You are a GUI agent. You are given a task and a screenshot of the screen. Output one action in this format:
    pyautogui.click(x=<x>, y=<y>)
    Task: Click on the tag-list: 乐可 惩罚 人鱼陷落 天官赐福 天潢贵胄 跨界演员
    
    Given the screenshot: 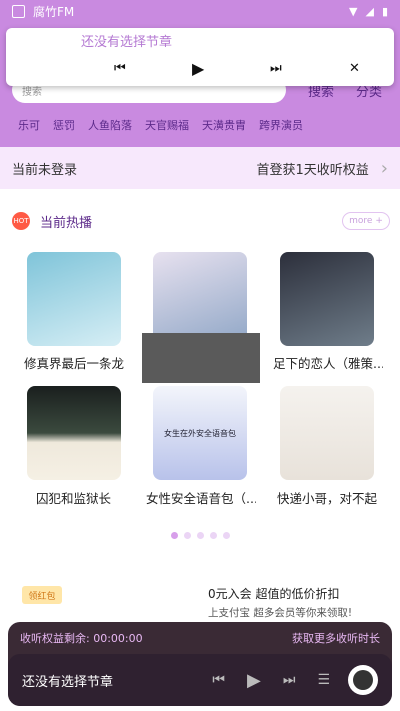 What is the action you would take?
    pyautogui.click(x=160, y=125)
    